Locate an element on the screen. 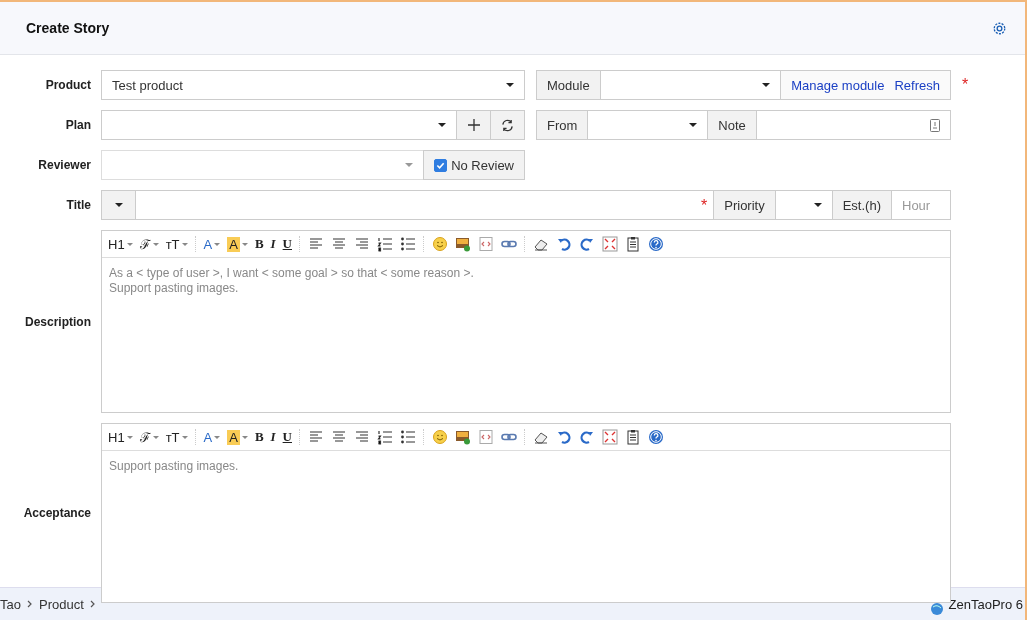 Image resolution: width=1027 pixels, height=620 pixels. refresh-icon is located at coordinates (507, 125).